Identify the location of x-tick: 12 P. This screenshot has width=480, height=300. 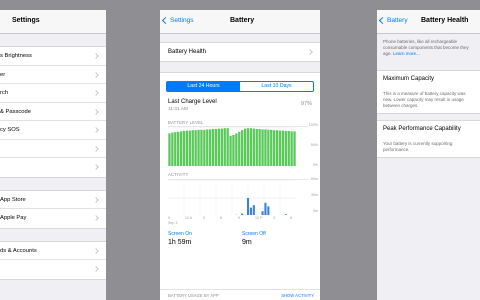
(259, 218).